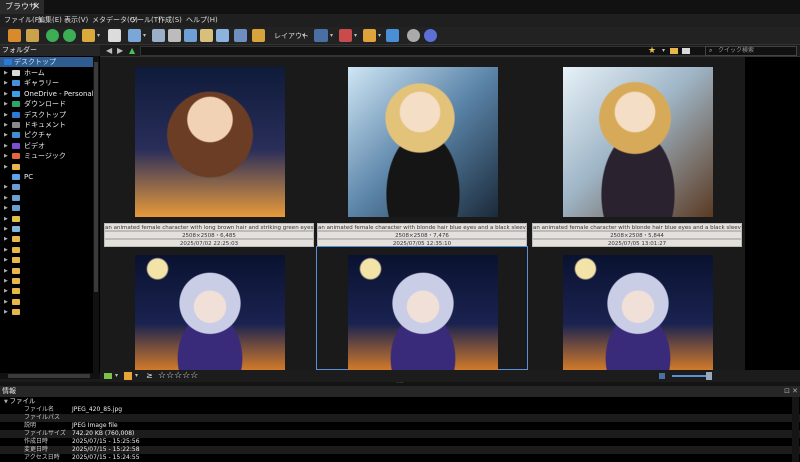 The height and width of the screenshot is (462, 800). What do you see at coordinates (23, 20) in the screenshot?
I see `menu-file: ファイル(F)` at bounding box center [23, 20].